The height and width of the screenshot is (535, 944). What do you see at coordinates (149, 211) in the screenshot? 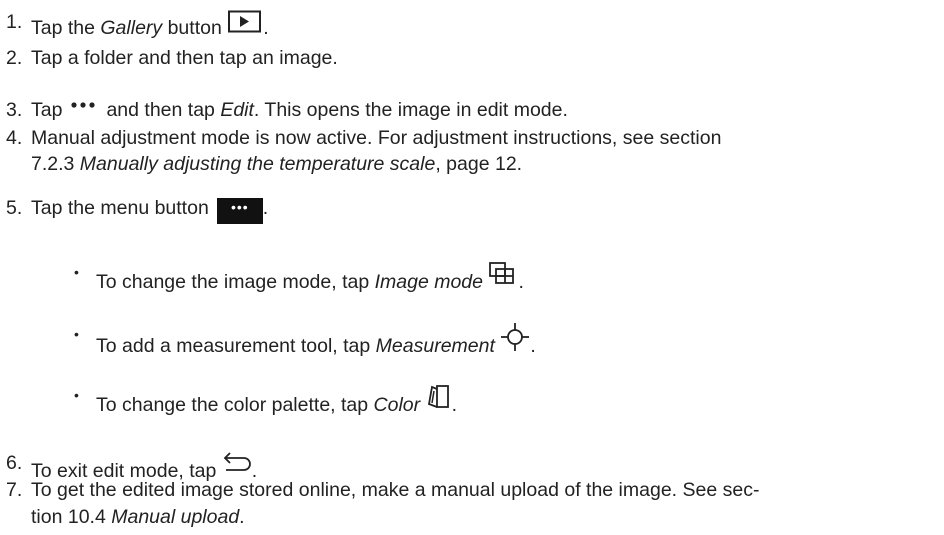
I see `step-text: Tap the menu button •••.` at bounding box center [149, 211].